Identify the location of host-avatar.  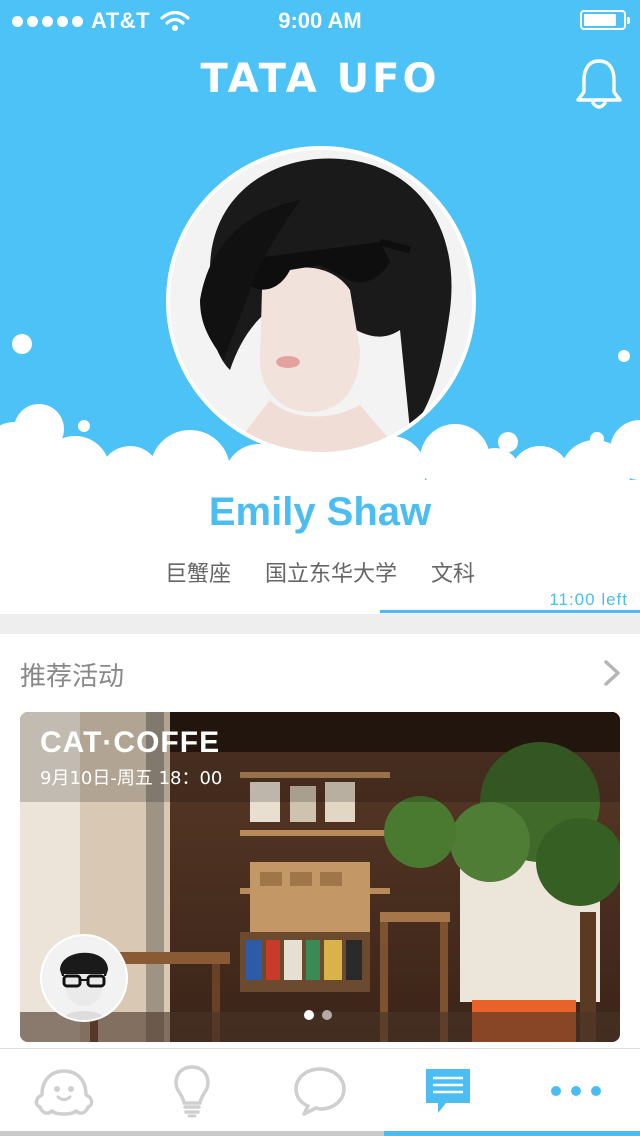
(84, 978).